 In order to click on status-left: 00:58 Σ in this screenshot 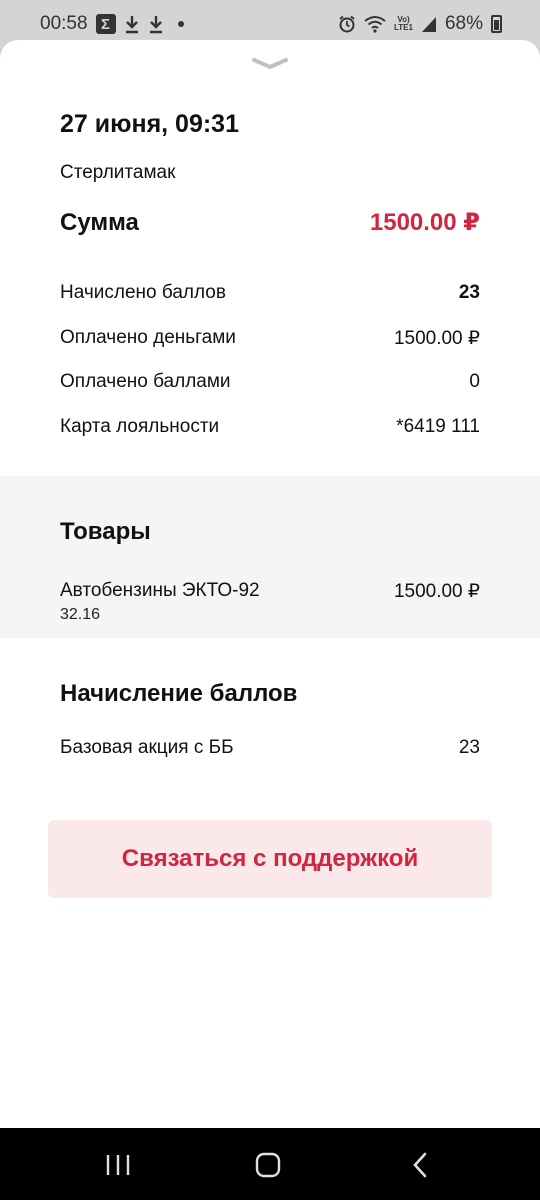, I will do `click(112, 24)`.